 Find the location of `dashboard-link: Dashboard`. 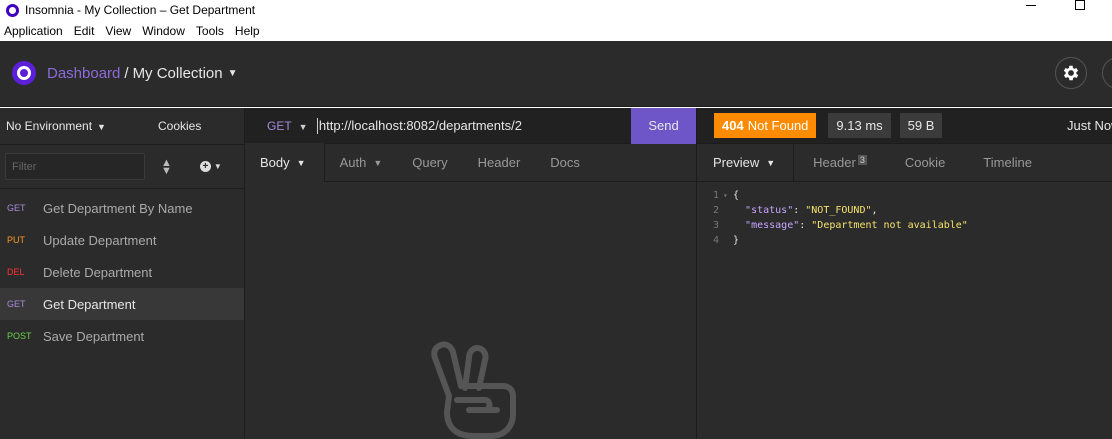

dashboard-link: Dashboard is located at coordinates (83, 73).